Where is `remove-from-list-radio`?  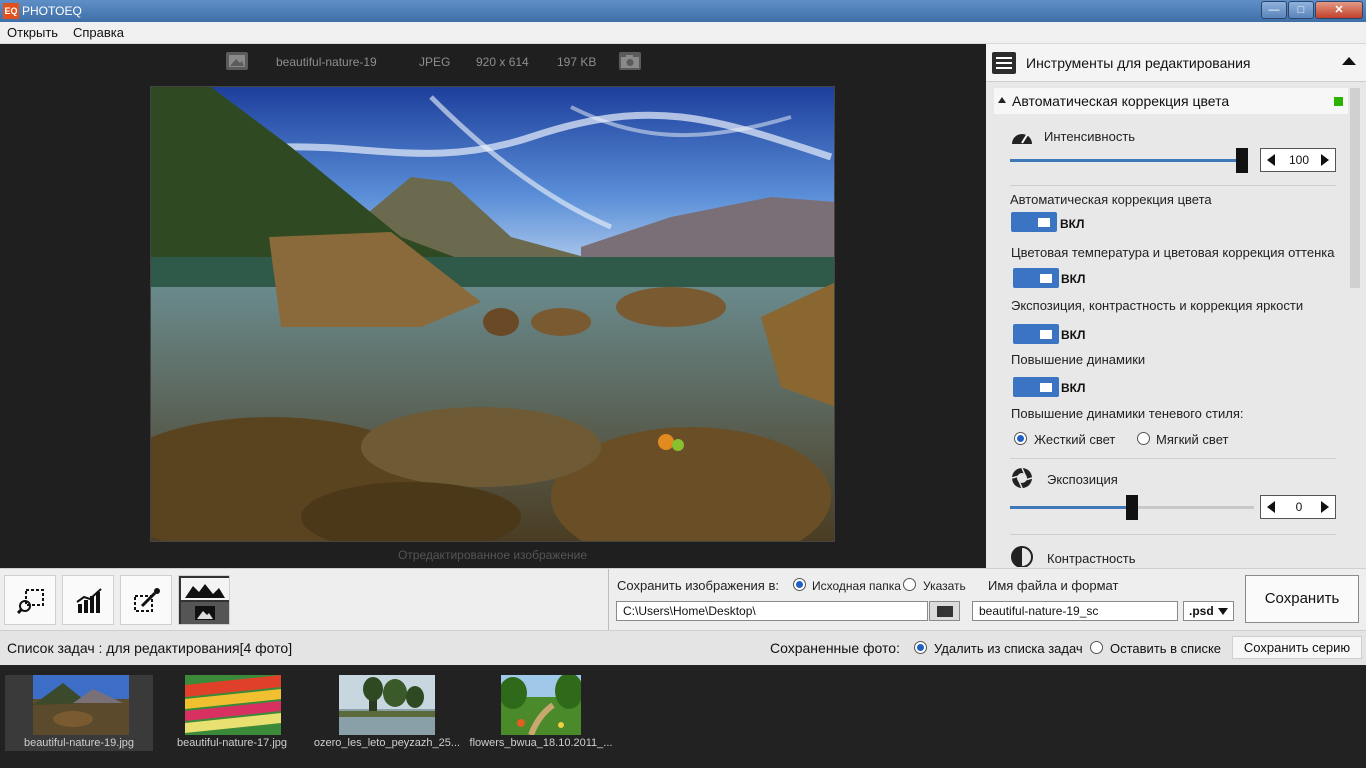 remove-from-list-radio is located at coordinates (920, 647).